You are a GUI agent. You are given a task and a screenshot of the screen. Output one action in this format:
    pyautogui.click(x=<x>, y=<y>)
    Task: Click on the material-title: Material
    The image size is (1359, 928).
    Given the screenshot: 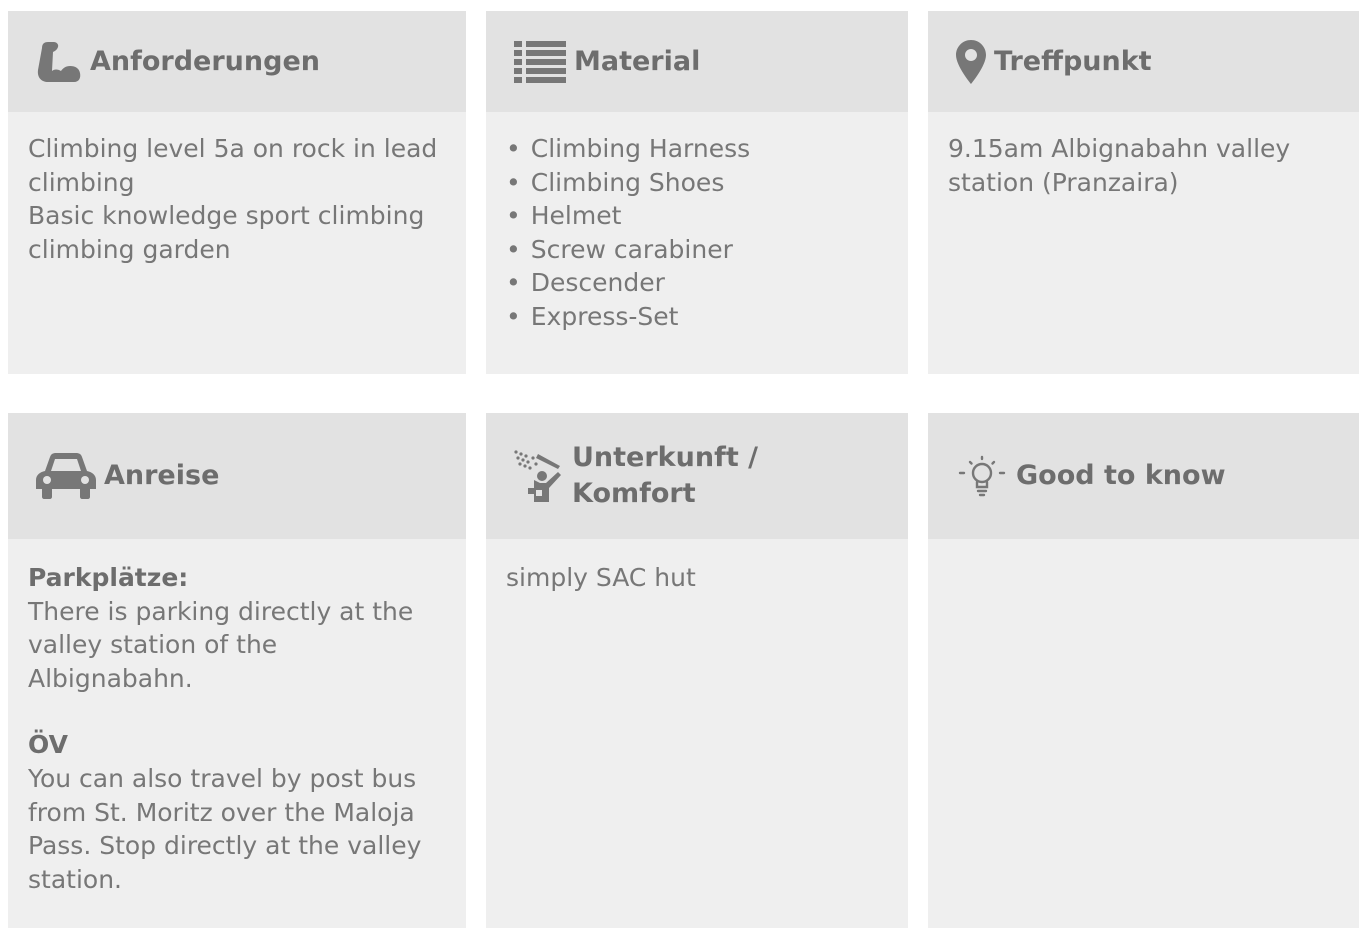 What is the action you would take?
    pyautogui.click(x=637, y=61)
    